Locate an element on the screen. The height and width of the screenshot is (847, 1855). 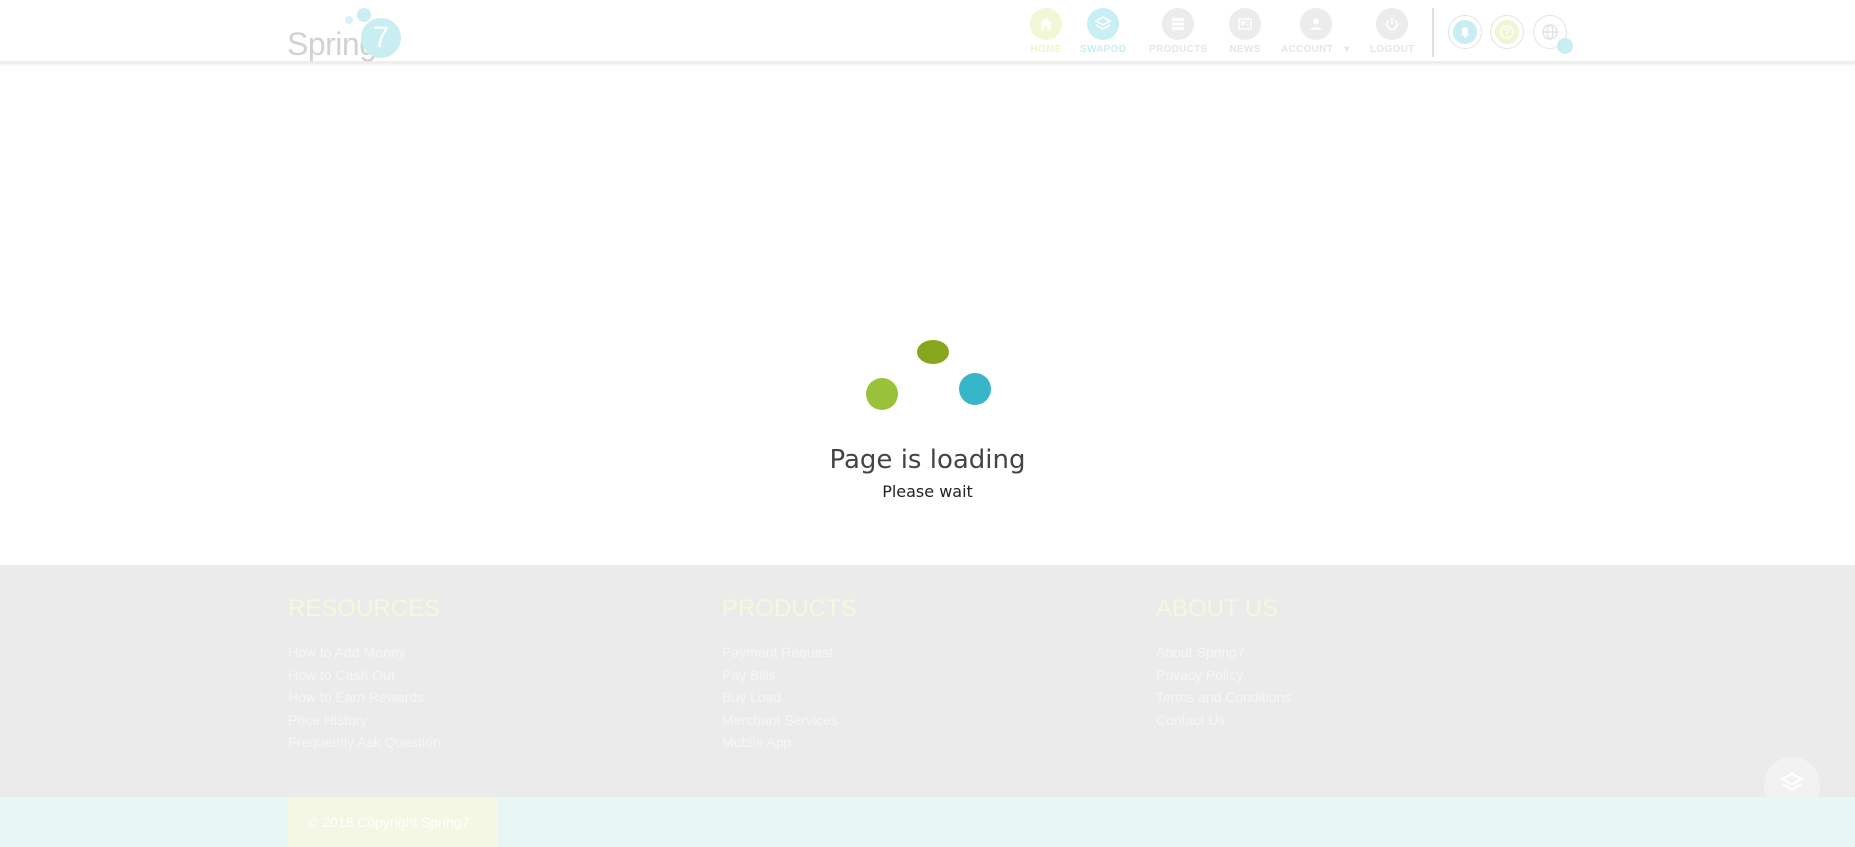
nav-products: PRODUCTS is located at coordinates (1178, 31).